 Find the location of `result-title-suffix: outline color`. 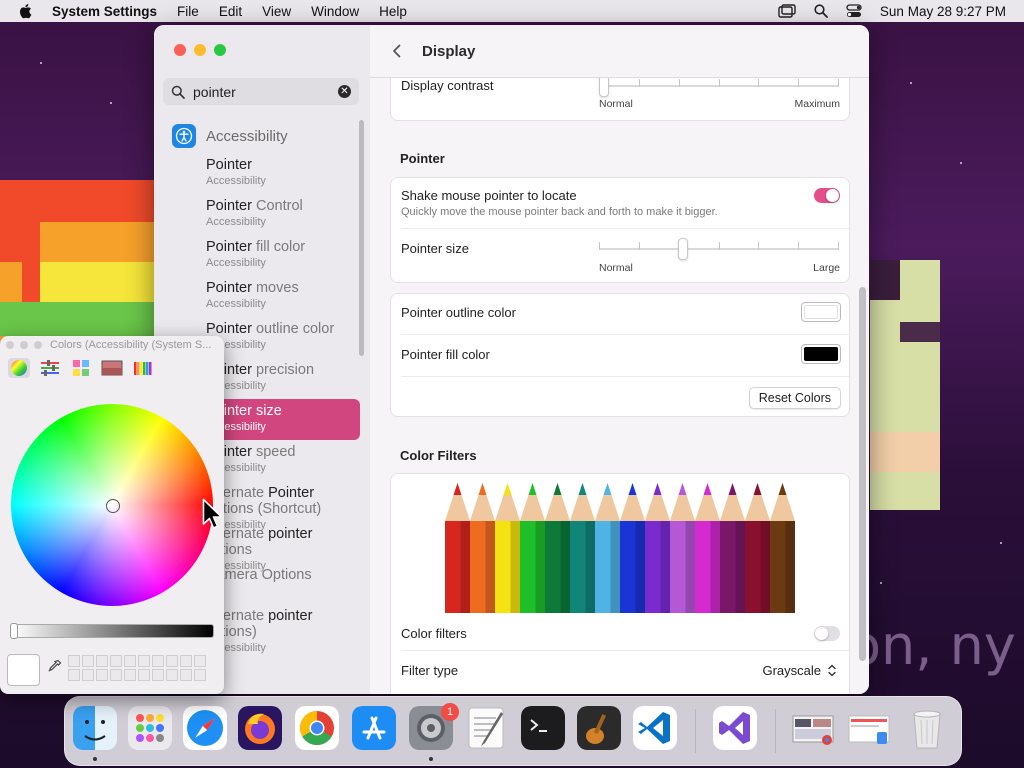

result-title-suffix: outline color is located at coordinates (293, 329).